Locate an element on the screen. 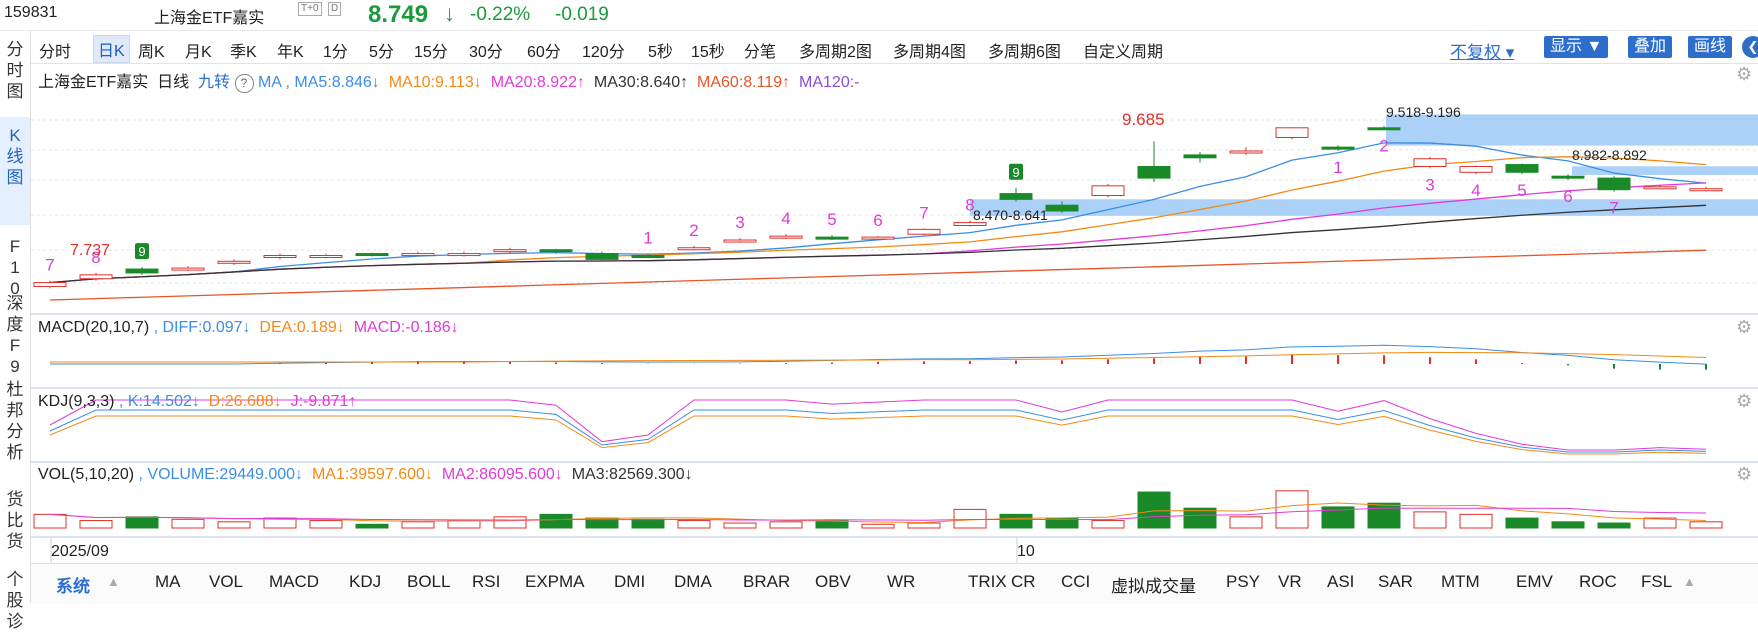  indicator-tab-11: OBV is located at coordinates (833, 582).